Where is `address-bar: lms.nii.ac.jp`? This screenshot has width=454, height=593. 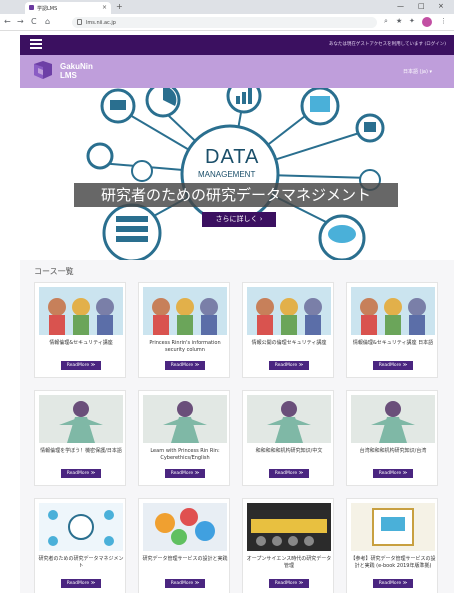
address-bar: lms.nii.ac.jp is located at coordinates (224, 22).